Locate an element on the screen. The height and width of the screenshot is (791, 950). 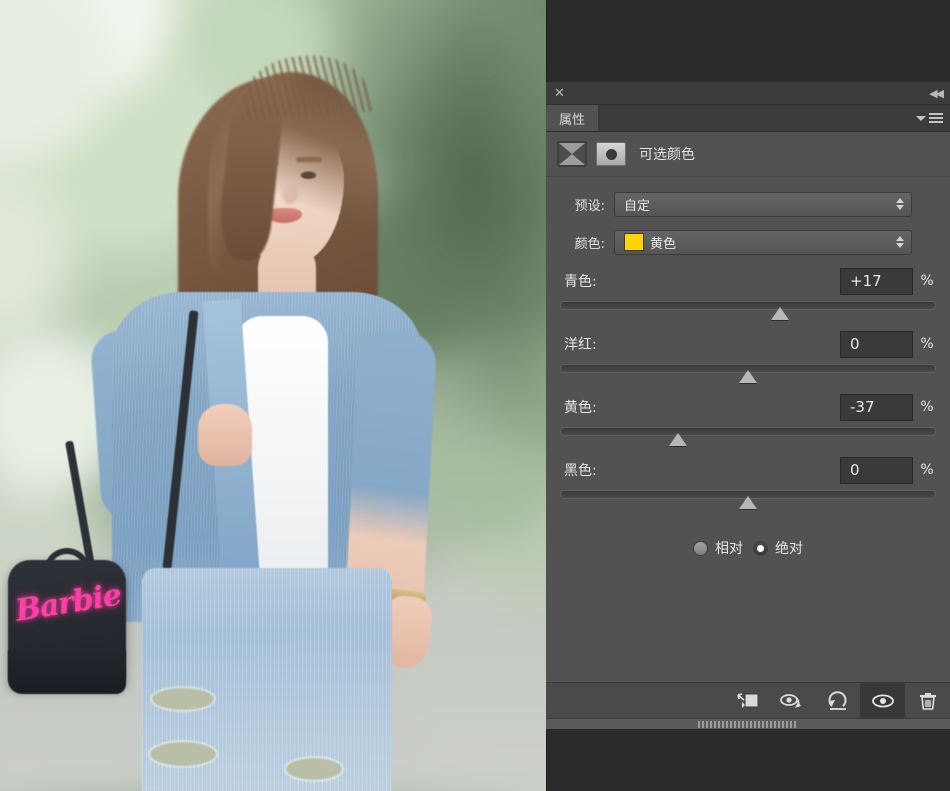
absolute-radio: 绝对 is located at coordinates (778, 548).